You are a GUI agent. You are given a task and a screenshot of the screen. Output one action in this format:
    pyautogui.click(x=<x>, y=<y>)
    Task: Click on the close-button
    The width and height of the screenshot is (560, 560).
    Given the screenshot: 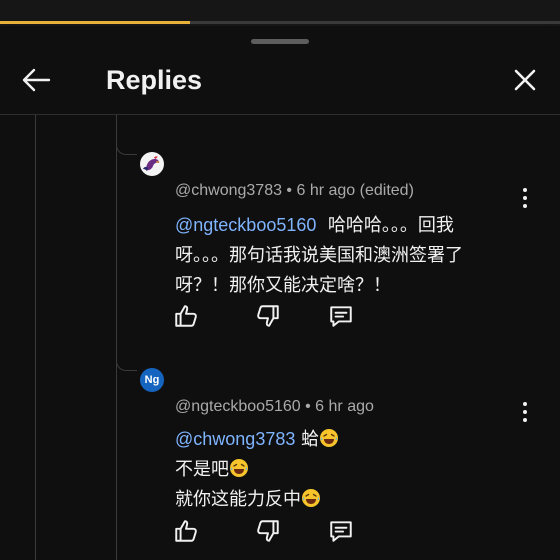 What is the action you would take?
    pyautogui.click(x=525, y=80)
    